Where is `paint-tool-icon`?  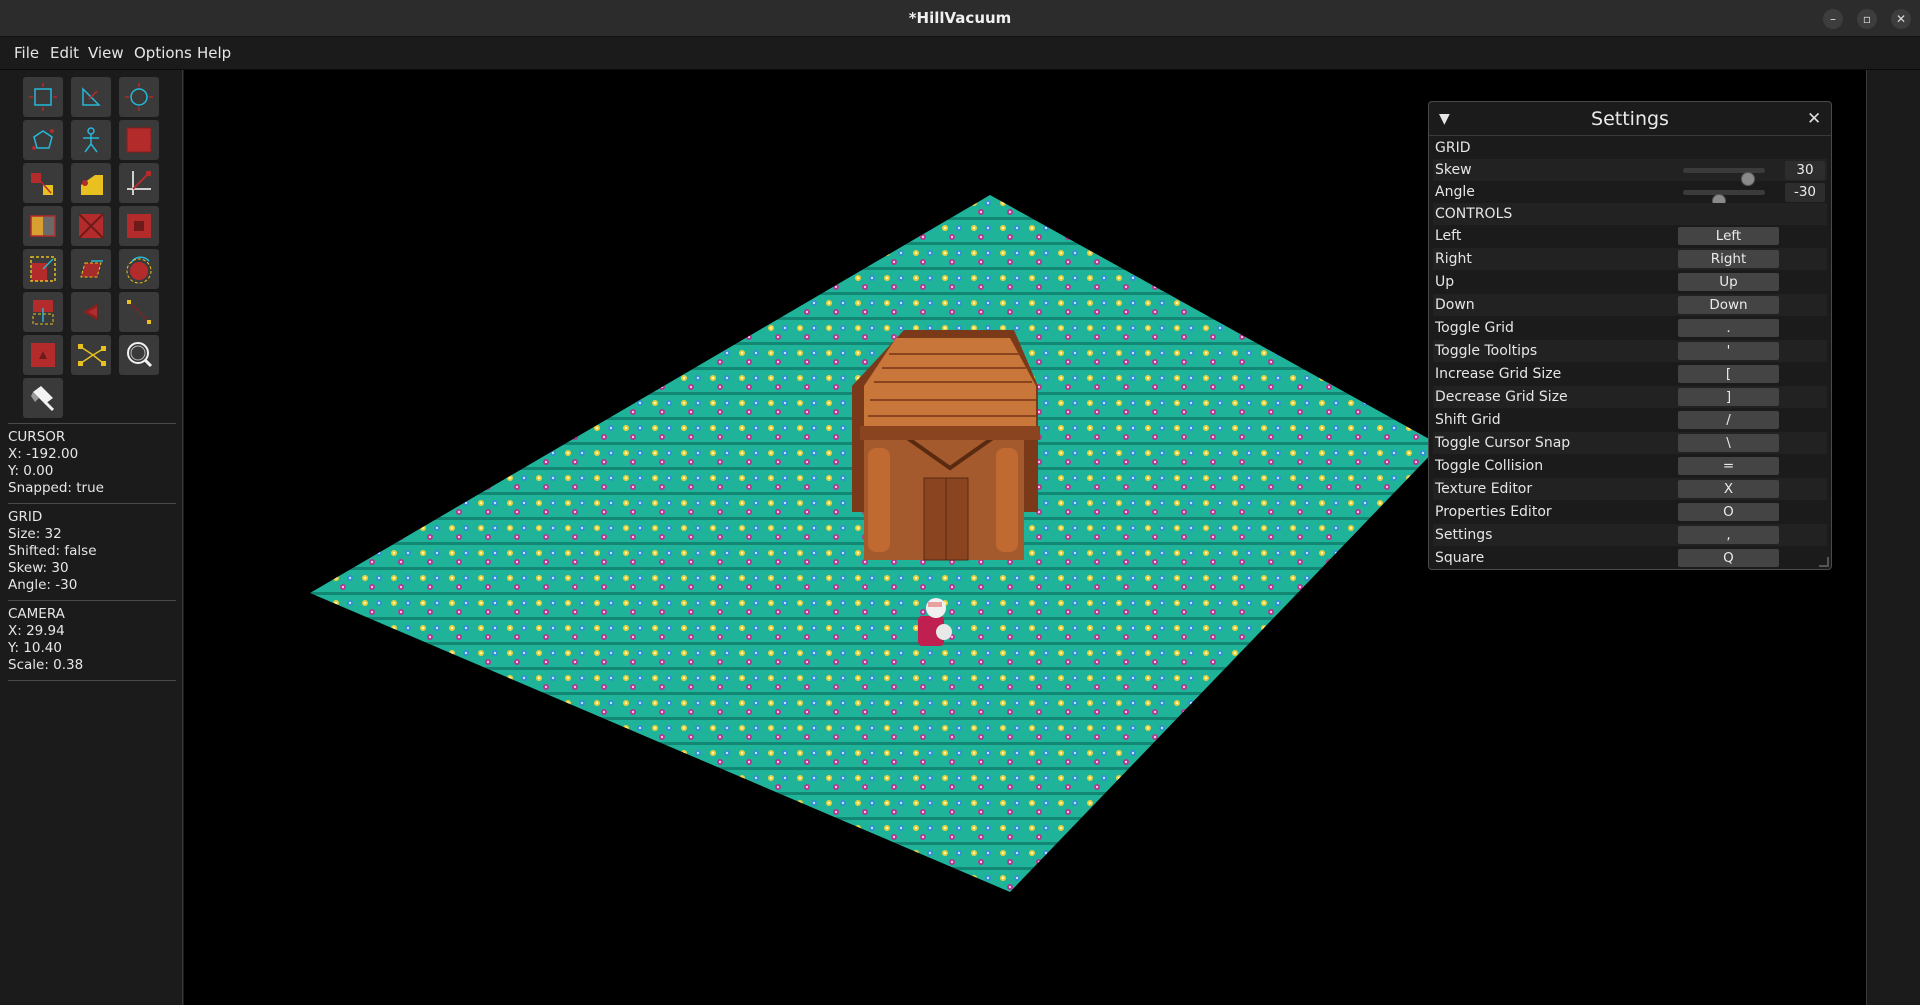 paint-tool-icon is located at coordinates (43, 399).